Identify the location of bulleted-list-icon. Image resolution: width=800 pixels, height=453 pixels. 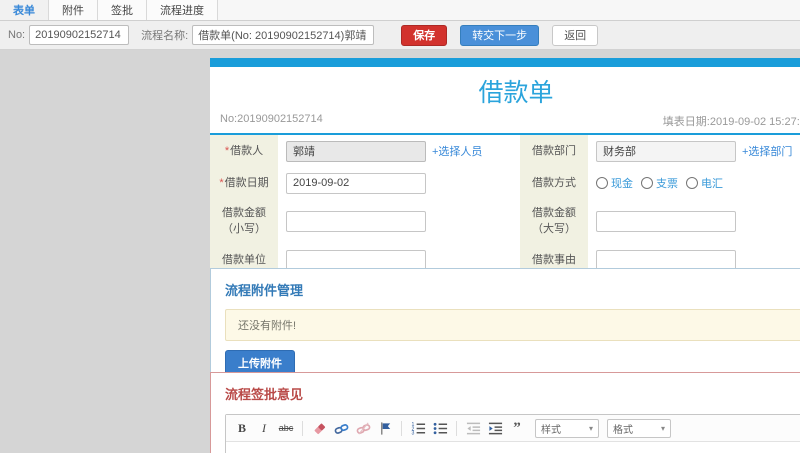
(440, 428).